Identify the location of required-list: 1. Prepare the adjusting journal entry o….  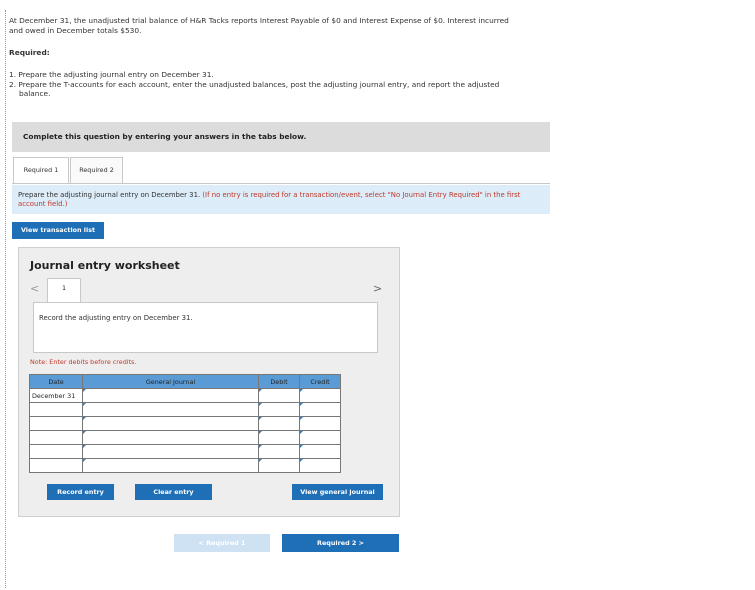
(289, 84).